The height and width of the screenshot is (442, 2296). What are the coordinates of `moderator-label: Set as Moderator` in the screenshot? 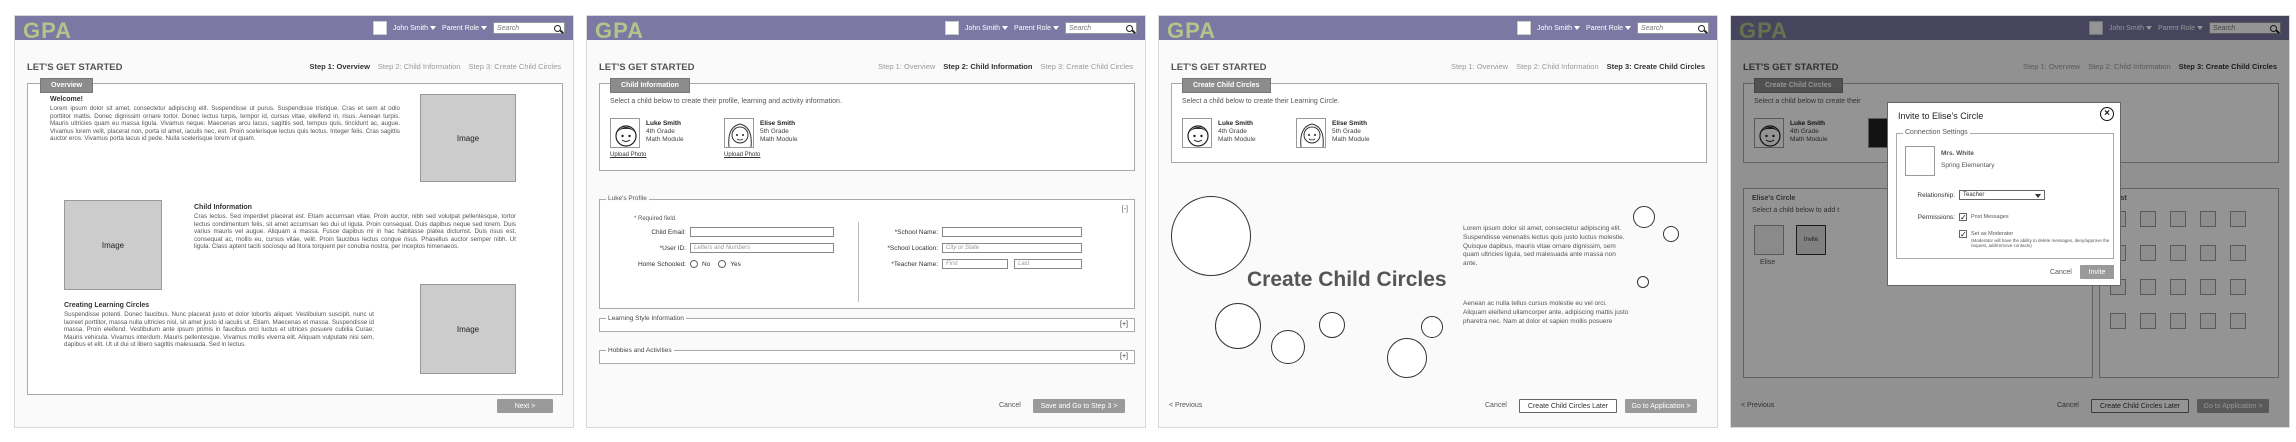 It's located at (1992, 234).